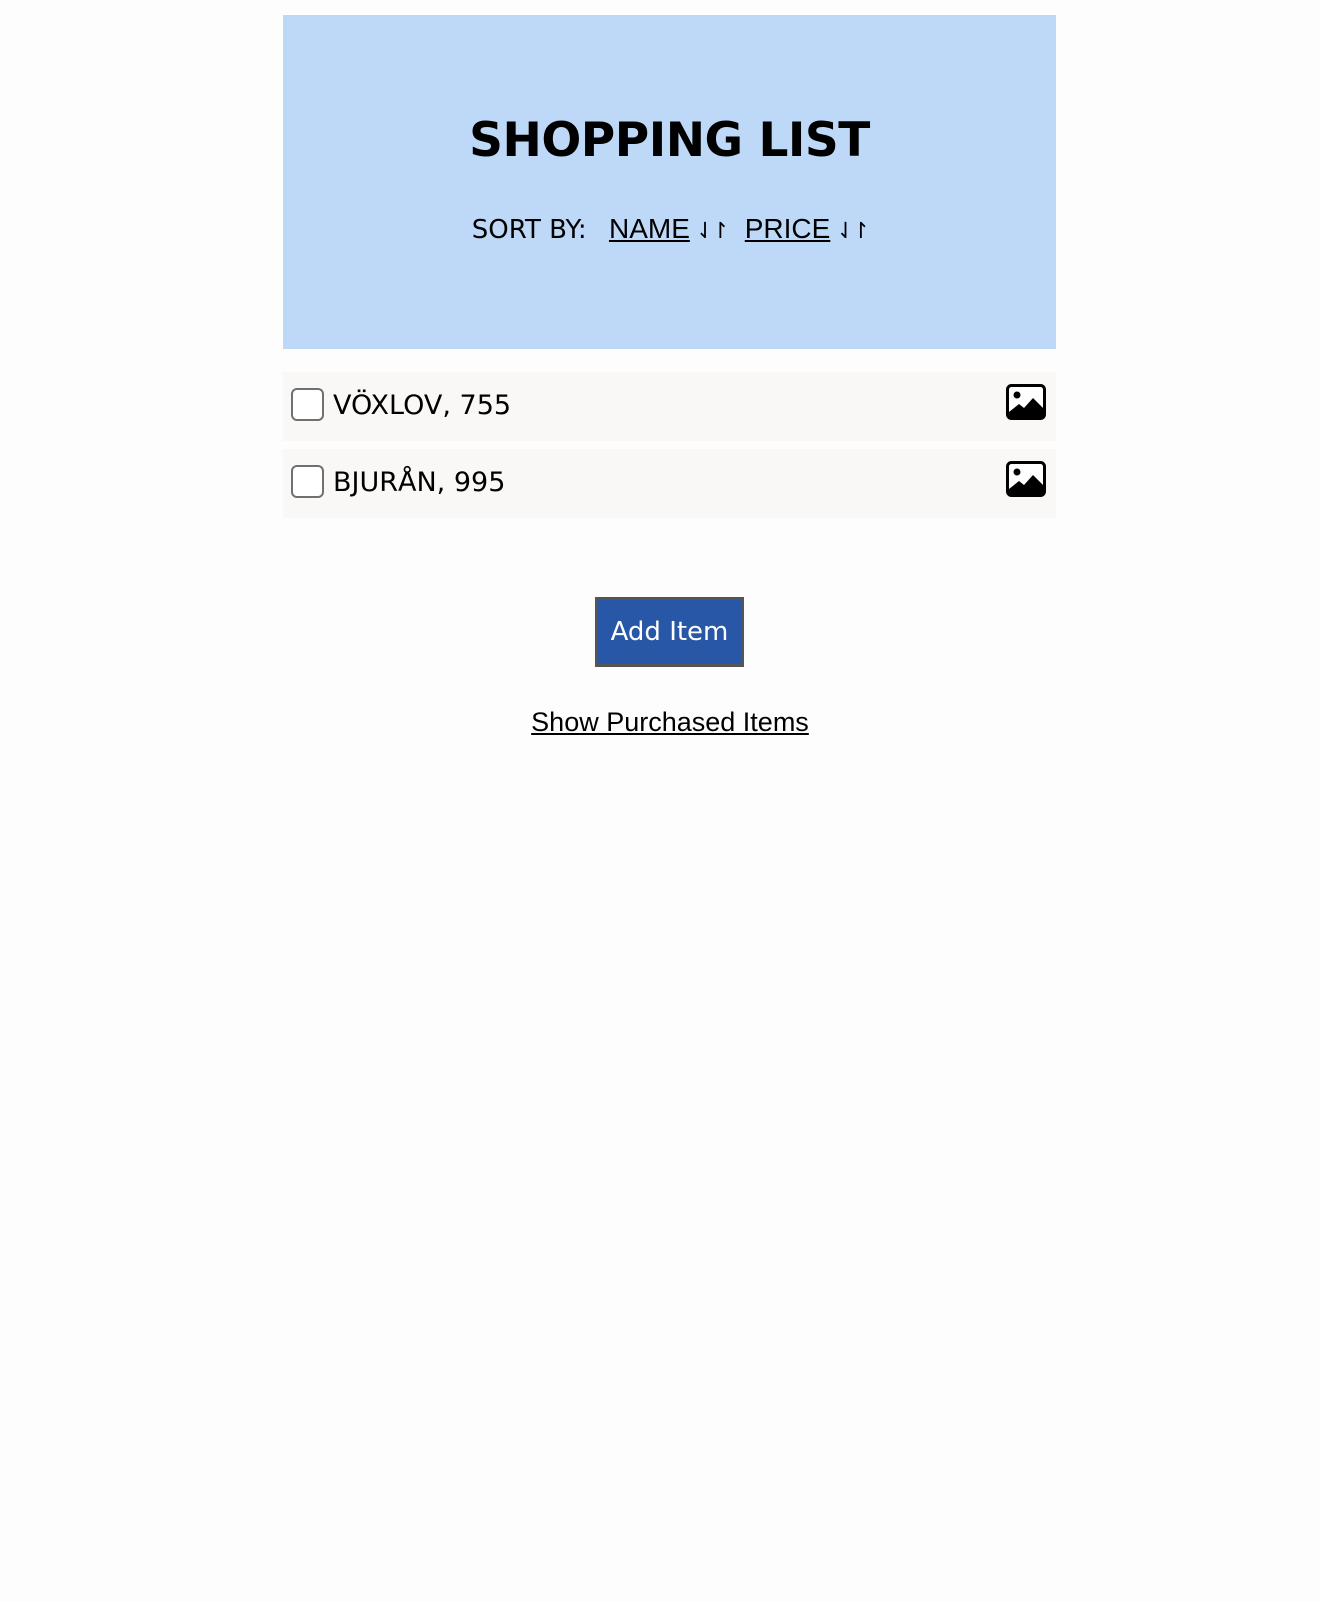  What do you see at coordinates (788, 228) in the screenshot?
I see `sort-by-price-link: PRICE` at bounding box center [788, 228].